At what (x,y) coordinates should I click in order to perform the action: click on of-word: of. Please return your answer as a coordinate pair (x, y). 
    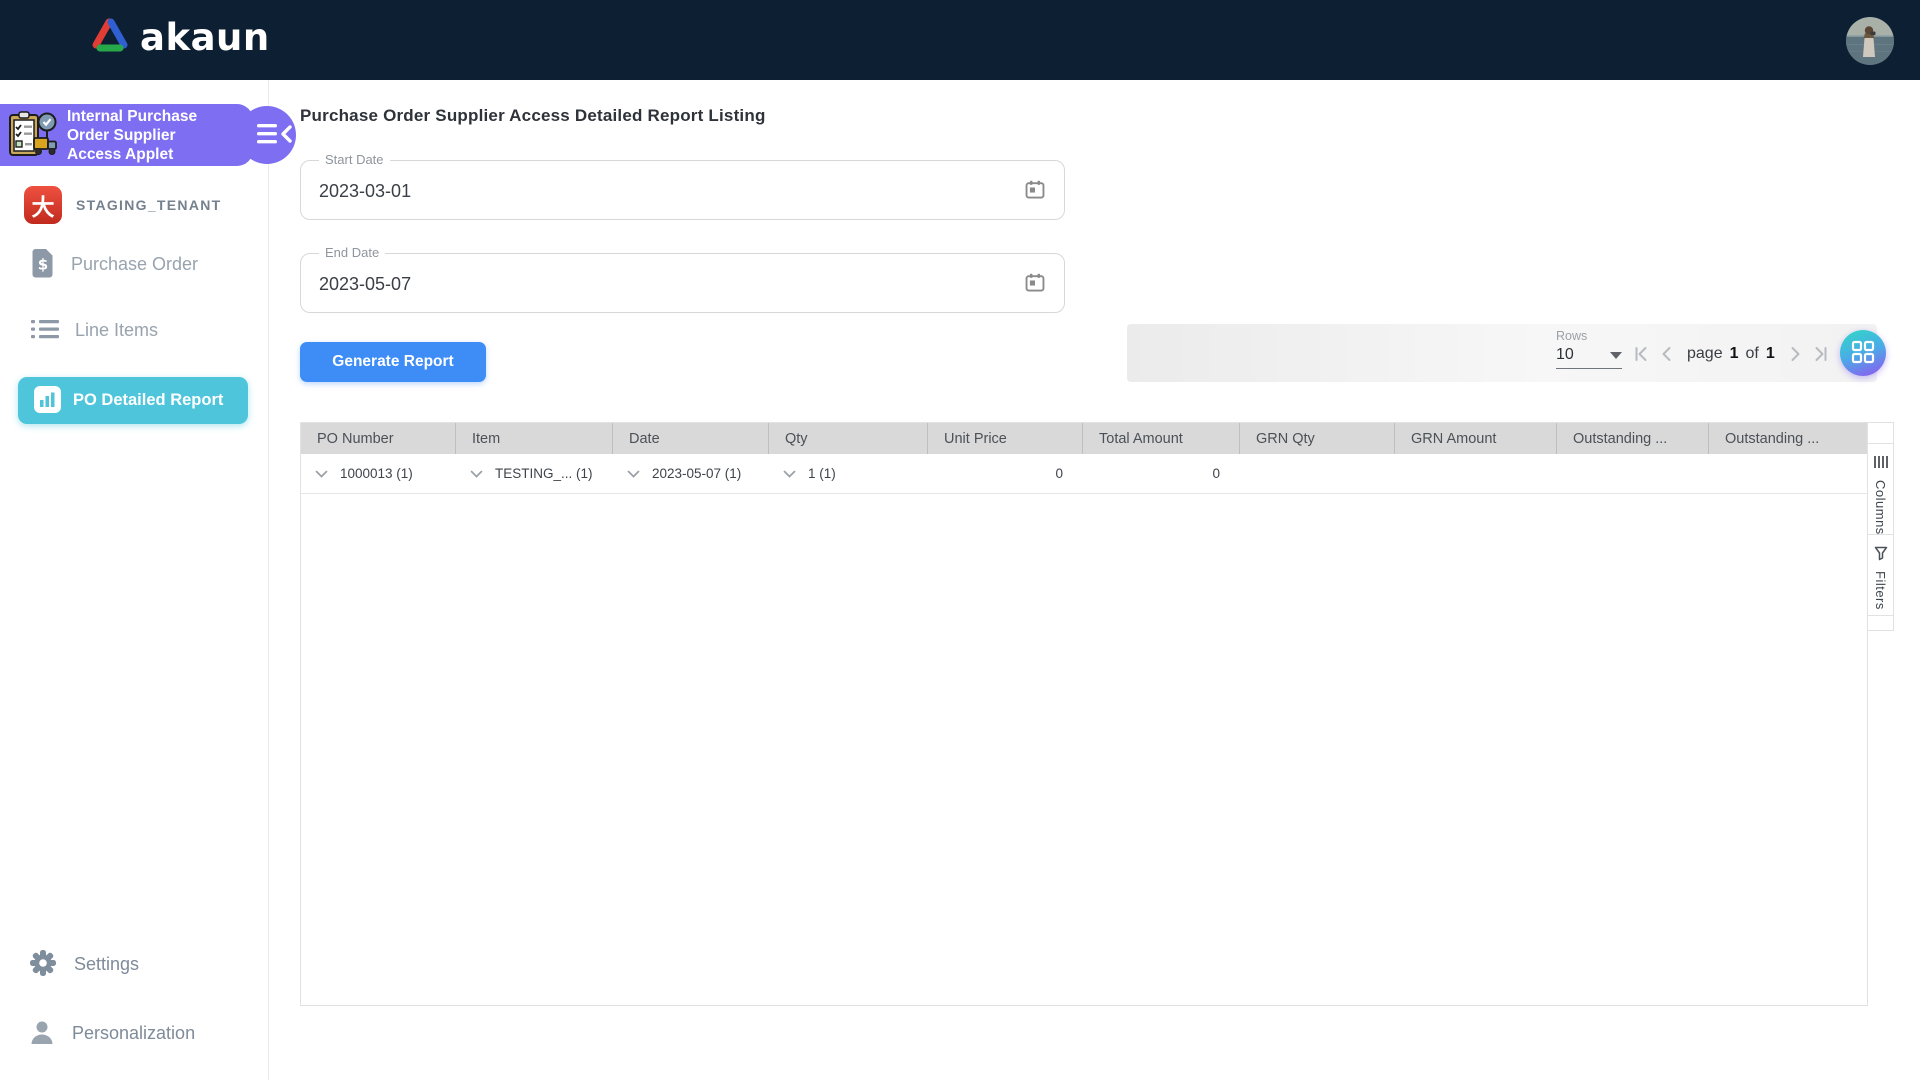
    Looking at the image, I should click on (1752, 353).